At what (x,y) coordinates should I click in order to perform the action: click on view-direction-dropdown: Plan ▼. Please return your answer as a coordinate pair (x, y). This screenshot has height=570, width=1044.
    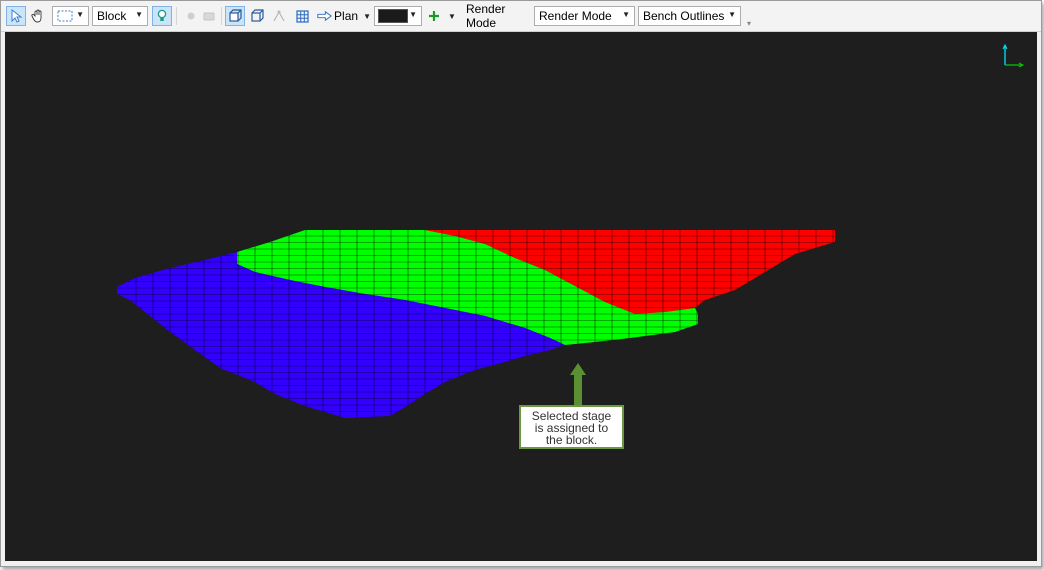
    Looking at the image, I should click on (344, 16).